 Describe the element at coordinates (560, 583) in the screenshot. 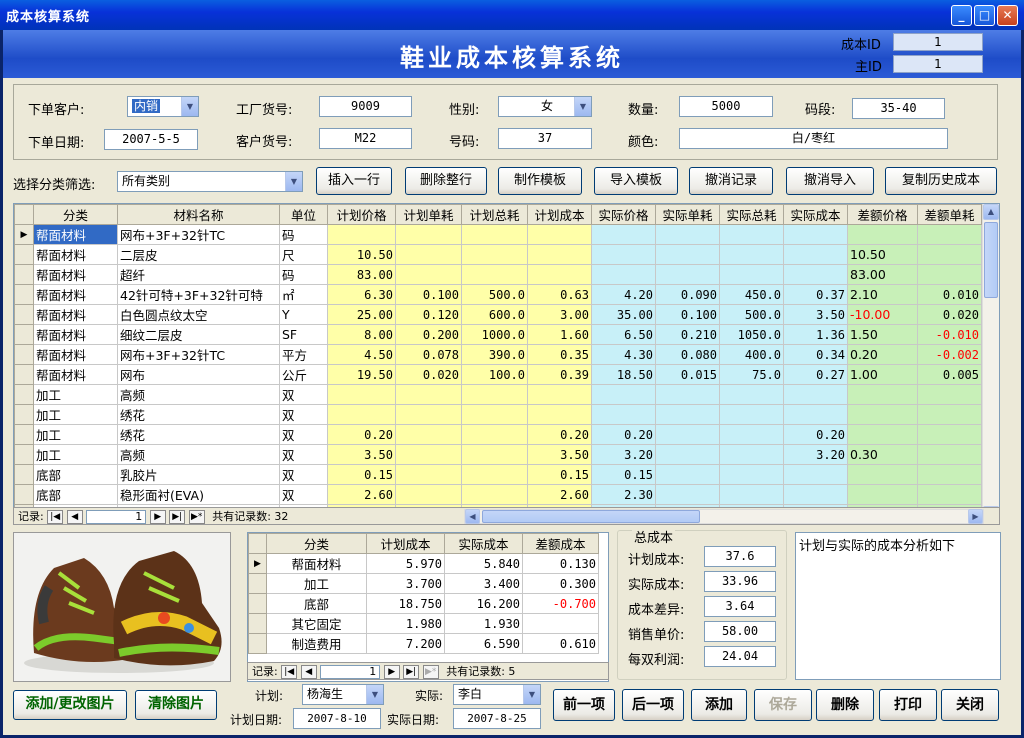

I see `summary-cell: 0.300` at that location.